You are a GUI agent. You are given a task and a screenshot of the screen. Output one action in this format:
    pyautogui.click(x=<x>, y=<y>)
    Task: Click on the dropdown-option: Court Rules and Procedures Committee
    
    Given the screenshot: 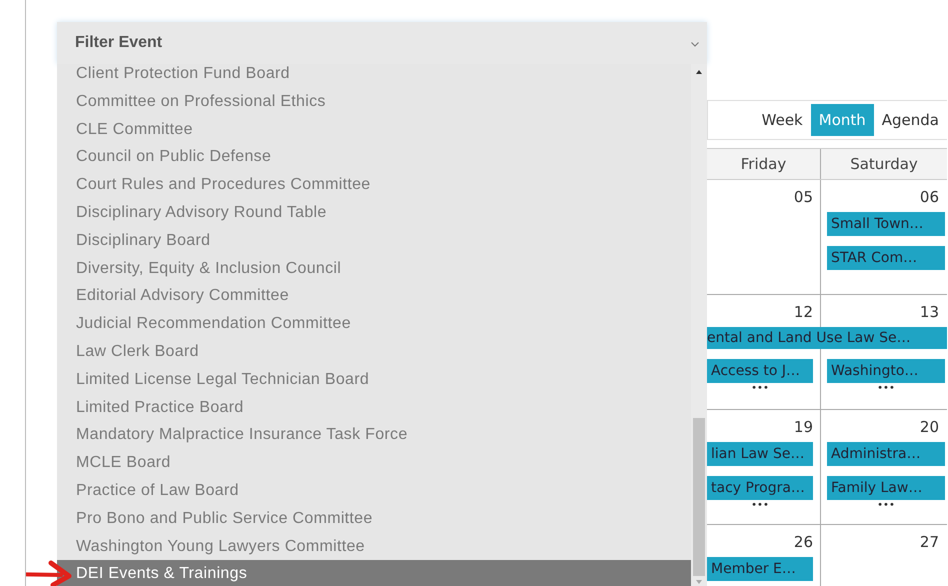 What is the action you would take?
    pyautogui.click(x=374, y=185)
    